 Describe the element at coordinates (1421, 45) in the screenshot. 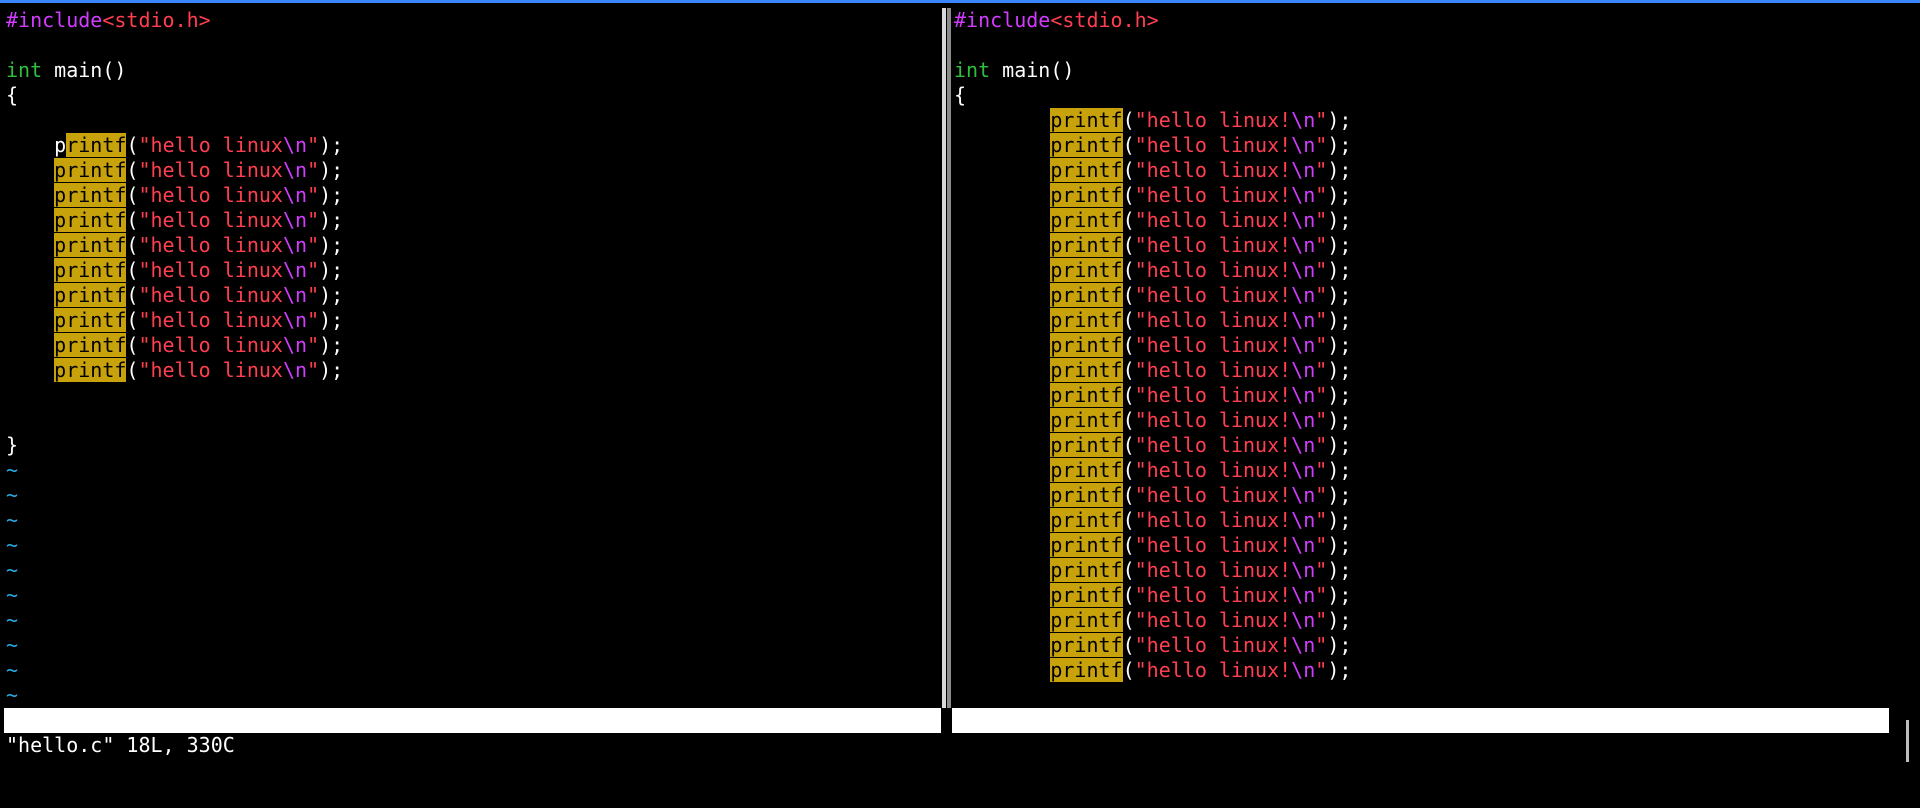

I see `right-code-line` at that location.